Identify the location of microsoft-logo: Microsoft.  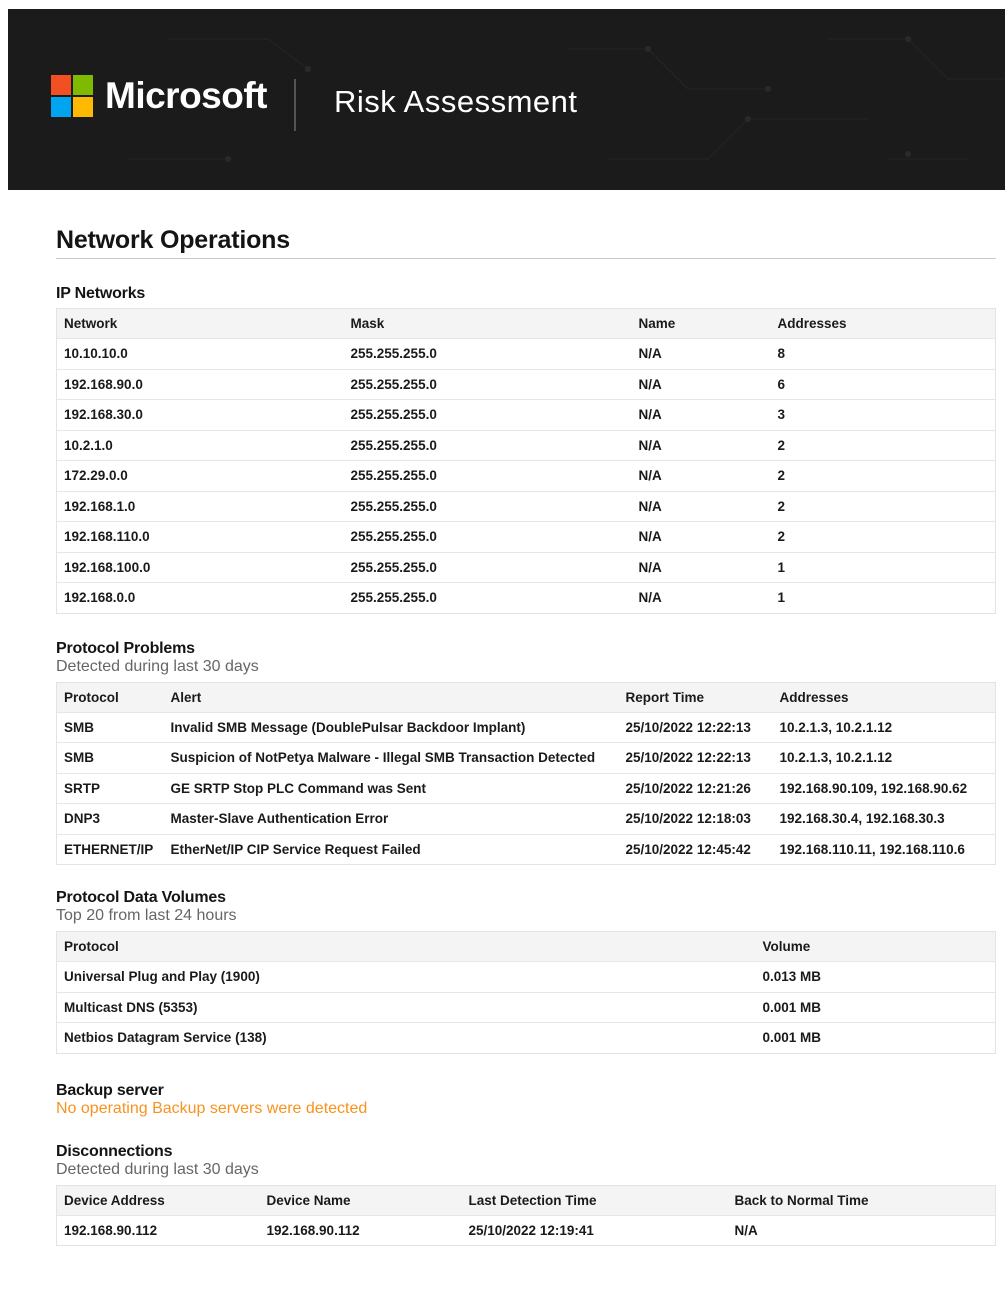
(159, 96).